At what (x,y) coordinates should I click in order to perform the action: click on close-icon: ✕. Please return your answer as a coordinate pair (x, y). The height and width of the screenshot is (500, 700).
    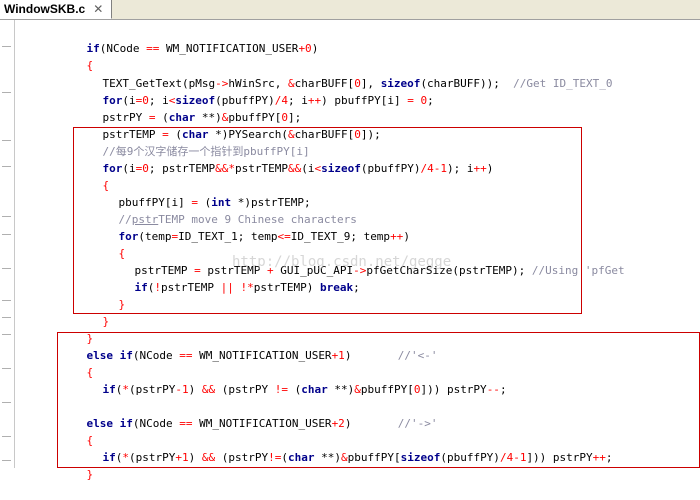
    Looking at the image, I should click on (98, 9).